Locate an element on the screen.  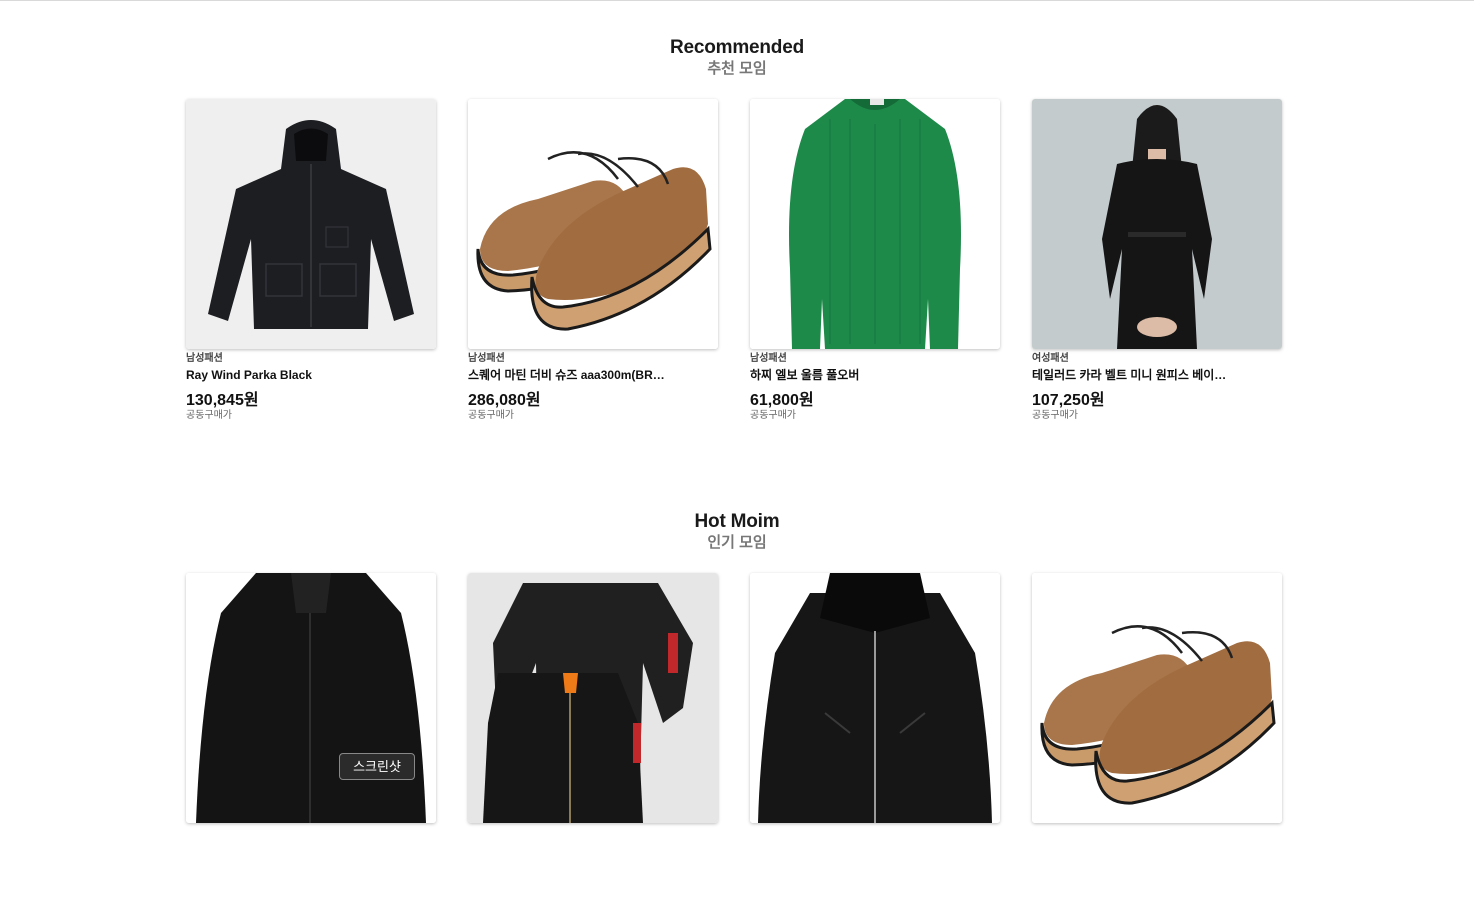
product-price: 130,845원 is located at coordinates (222, 400).